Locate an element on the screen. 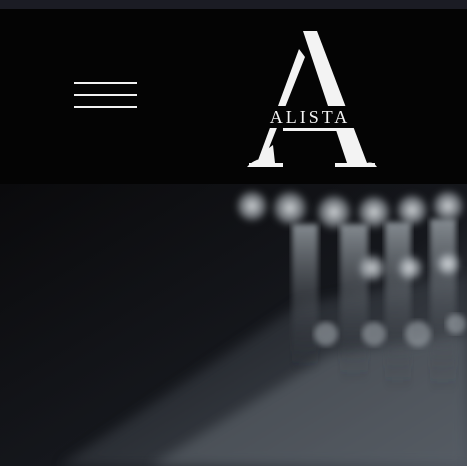 This screenshot has width=467, height=466. alista-logo: ALISTA is located at coordinates (313, 107).